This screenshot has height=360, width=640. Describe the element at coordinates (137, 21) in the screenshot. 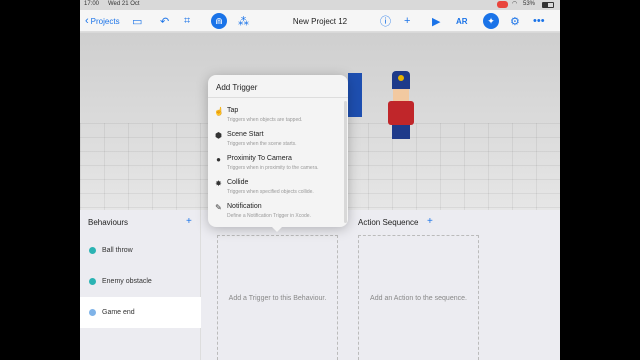

I see `sidebar-icon: ▭` at that location.